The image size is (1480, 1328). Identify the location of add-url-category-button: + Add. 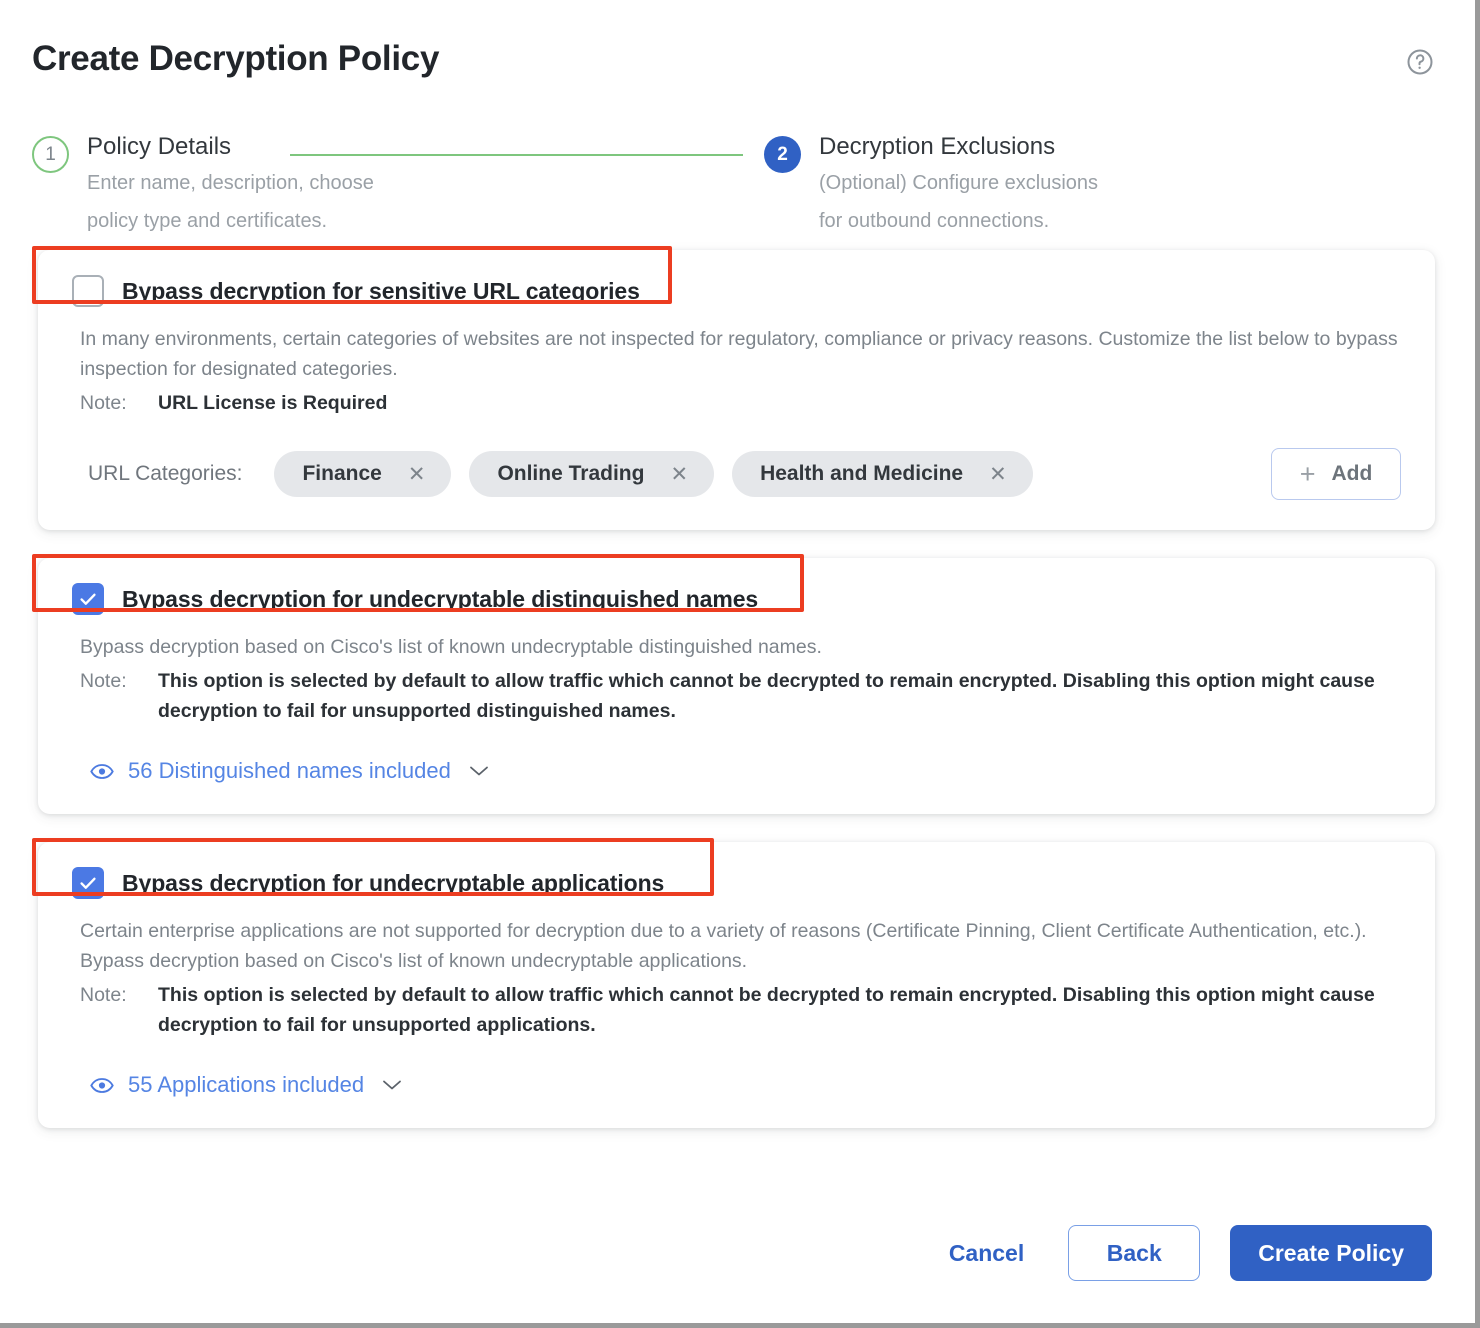
(1336, 474).